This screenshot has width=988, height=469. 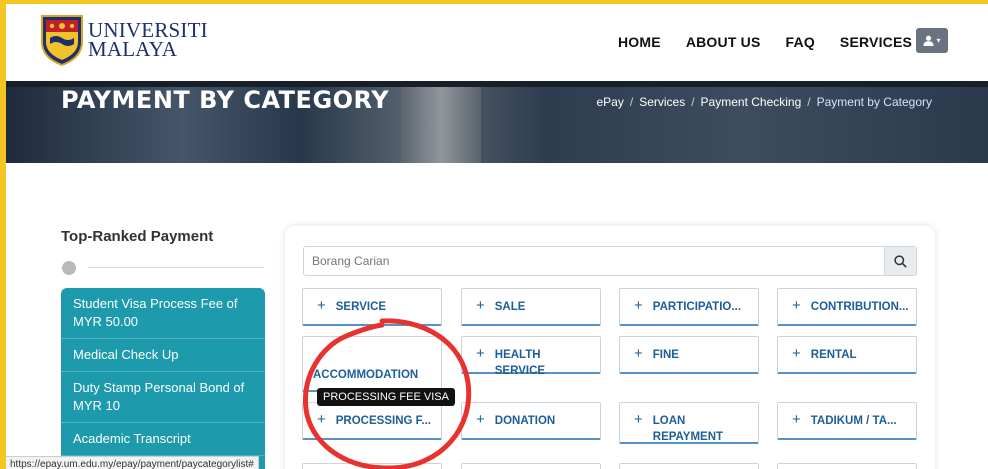 What do you see at coordinates (751, 102) in the screenshot?
I see `breadcrumb-payment-checking: Payment Checking` at bounding box center [751, 102].